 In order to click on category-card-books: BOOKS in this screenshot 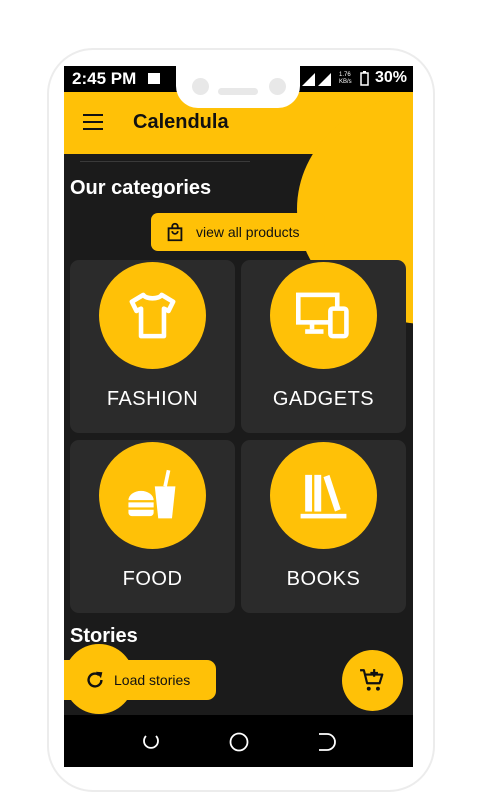, I will do `click(323, 526)`.